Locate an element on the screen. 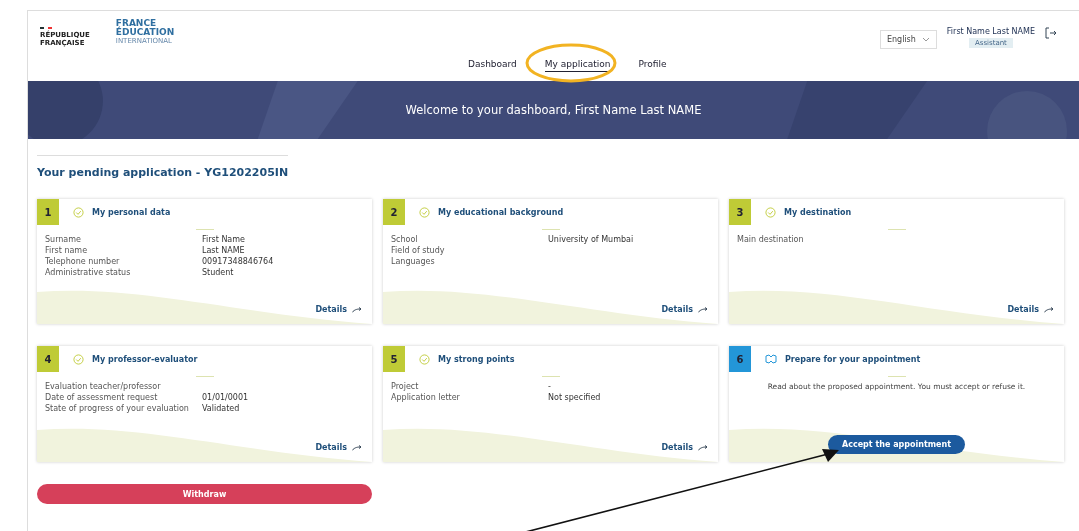 The height and width of the screenshot is (531, 1079). step-number: 4 is located at coordinates (48, 359).